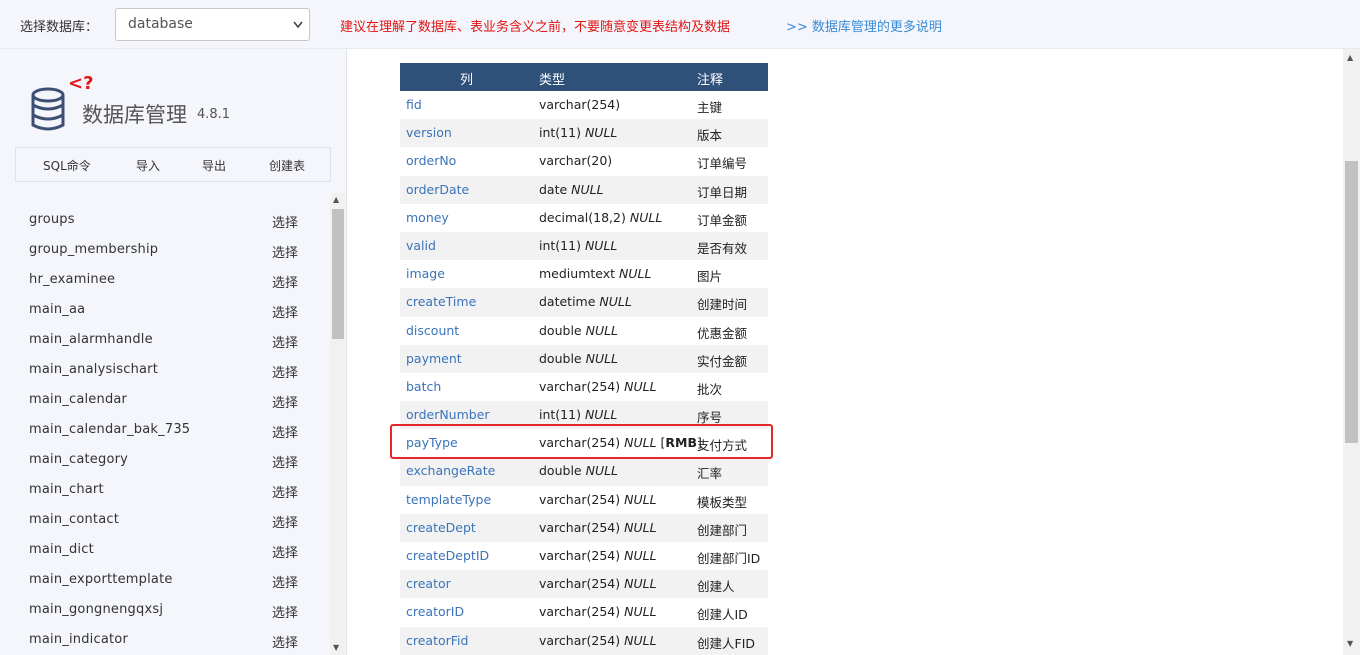  Describe the element at coordinates (427, 217) in the screenshot. I see `column-name: money` at that location.